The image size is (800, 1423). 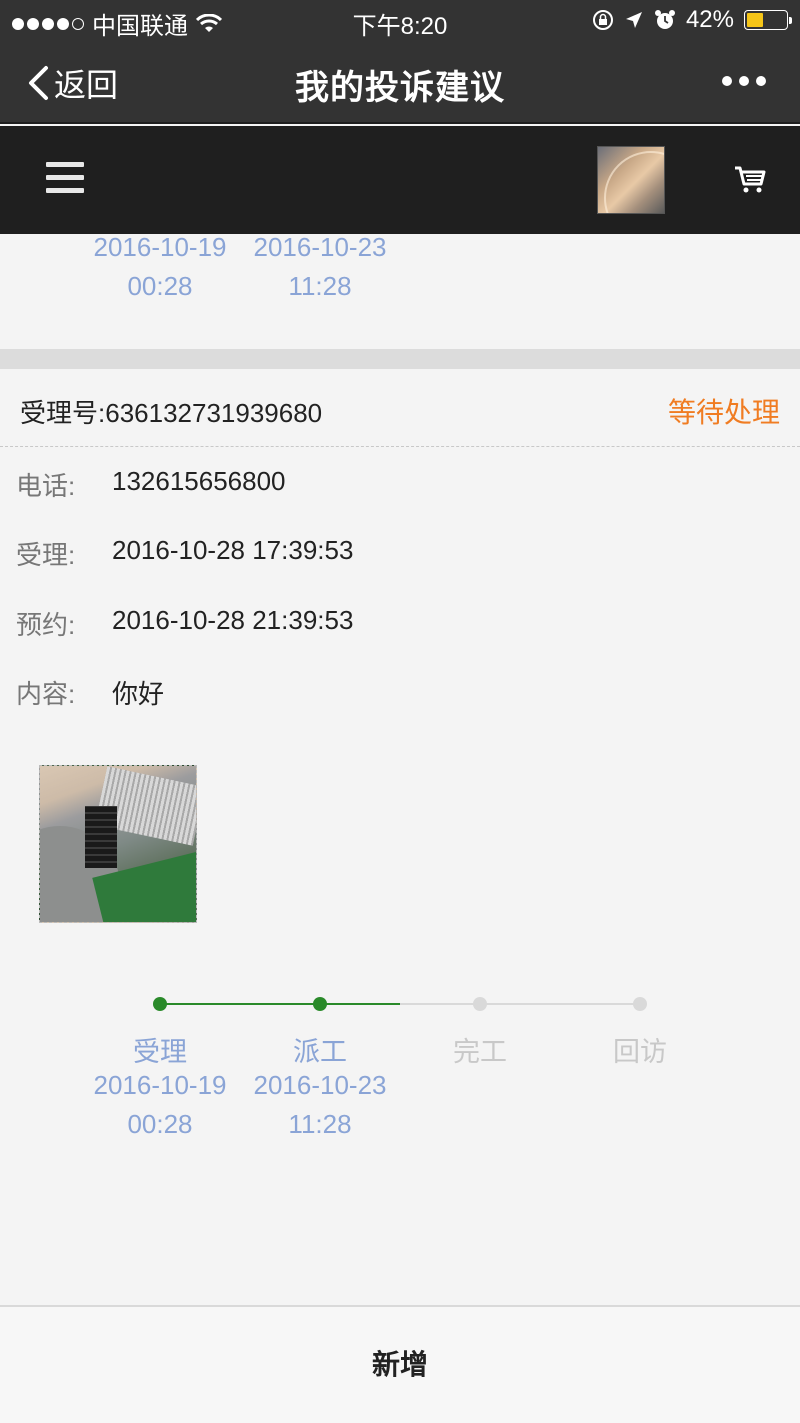 I want to click on previous-card-partial: 2016-10-19 00:28 2016-10-23 11:28, so click(x=400, y=291).